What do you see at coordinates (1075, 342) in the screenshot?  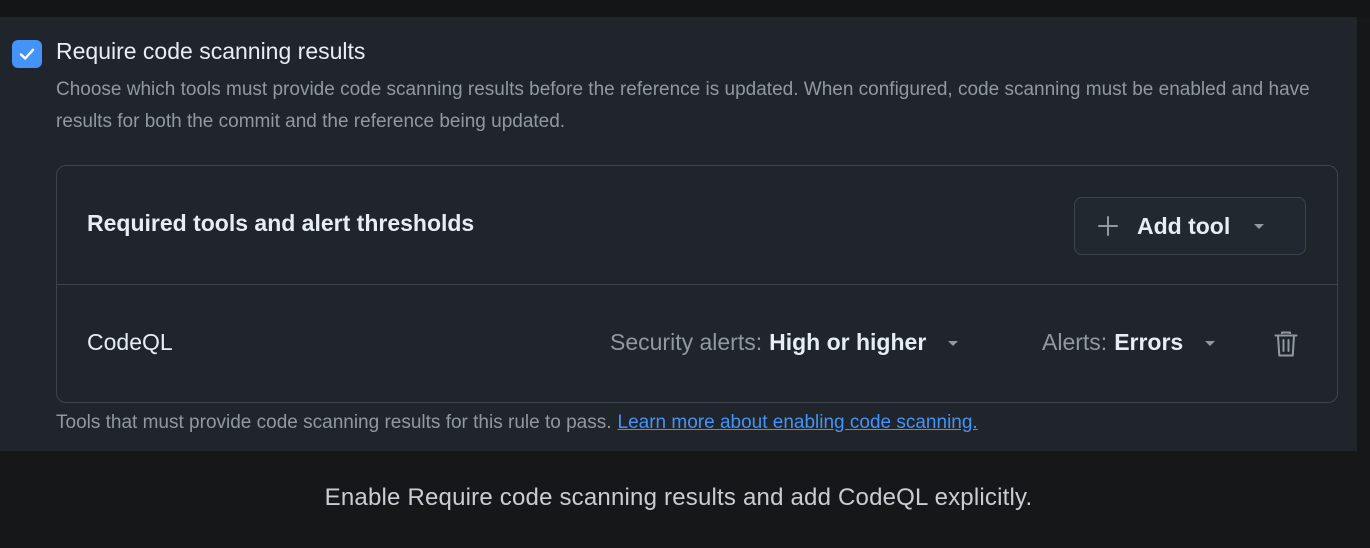 I see `alerts-label: Alerts:` at bounding box center [1075, 342].